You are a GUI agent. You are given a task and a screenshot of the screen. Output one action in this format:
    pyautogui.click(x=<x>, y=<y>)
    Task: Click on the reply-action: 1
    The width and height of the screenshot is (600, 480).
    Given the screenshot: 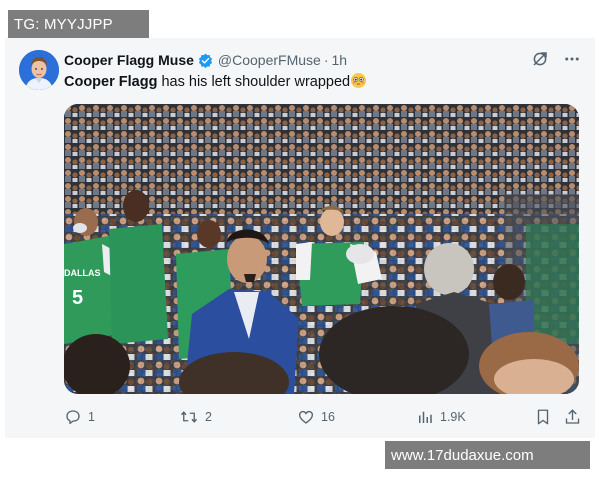 What is the action you would take?
    pyautogui.click(x=79, y=417)
    